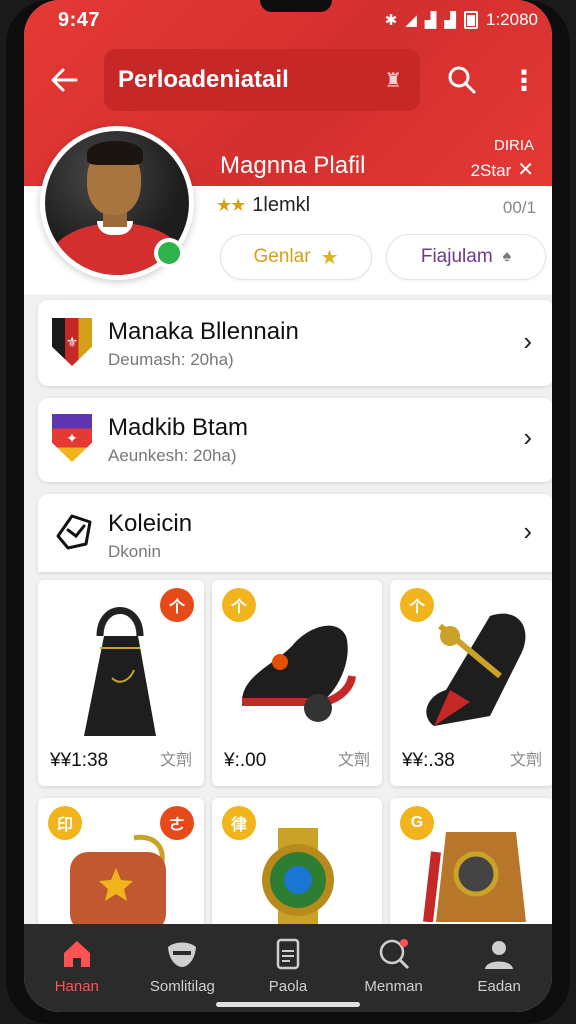 The width and height of the screenshot is (576, 1024). Describe the element at coordinates (296, 6) in the screenshot. I see `camera-notch` at that location.